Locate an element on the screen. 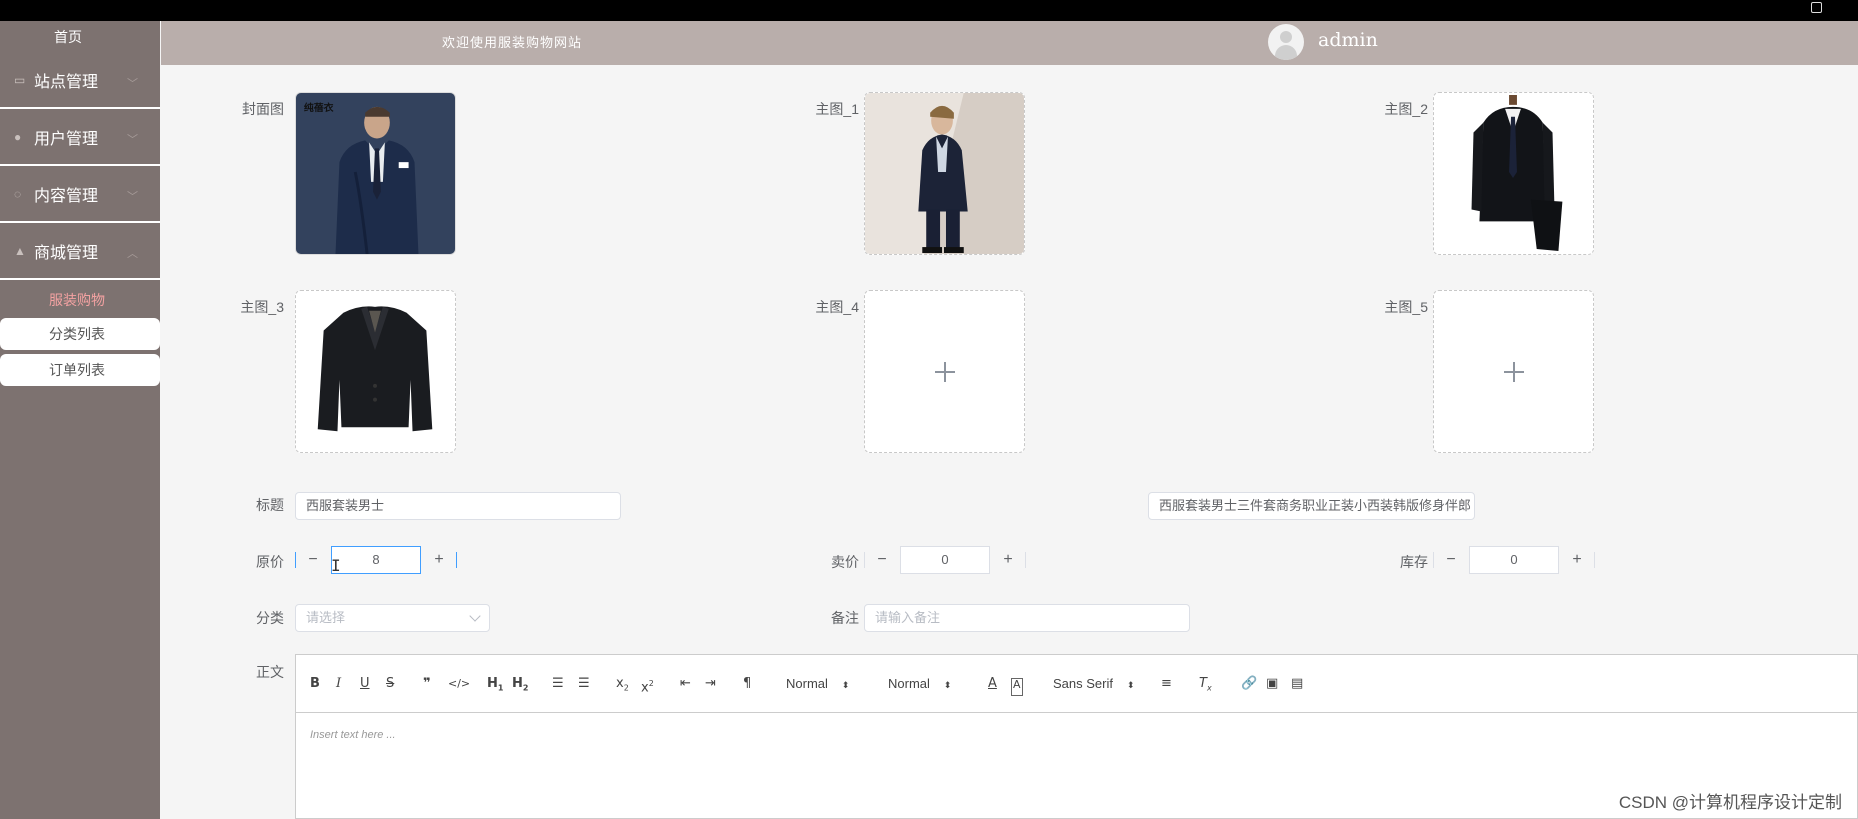 The image size is (1858, 819). category-placeholder: 请选择 is located at coordinates (326, 617).